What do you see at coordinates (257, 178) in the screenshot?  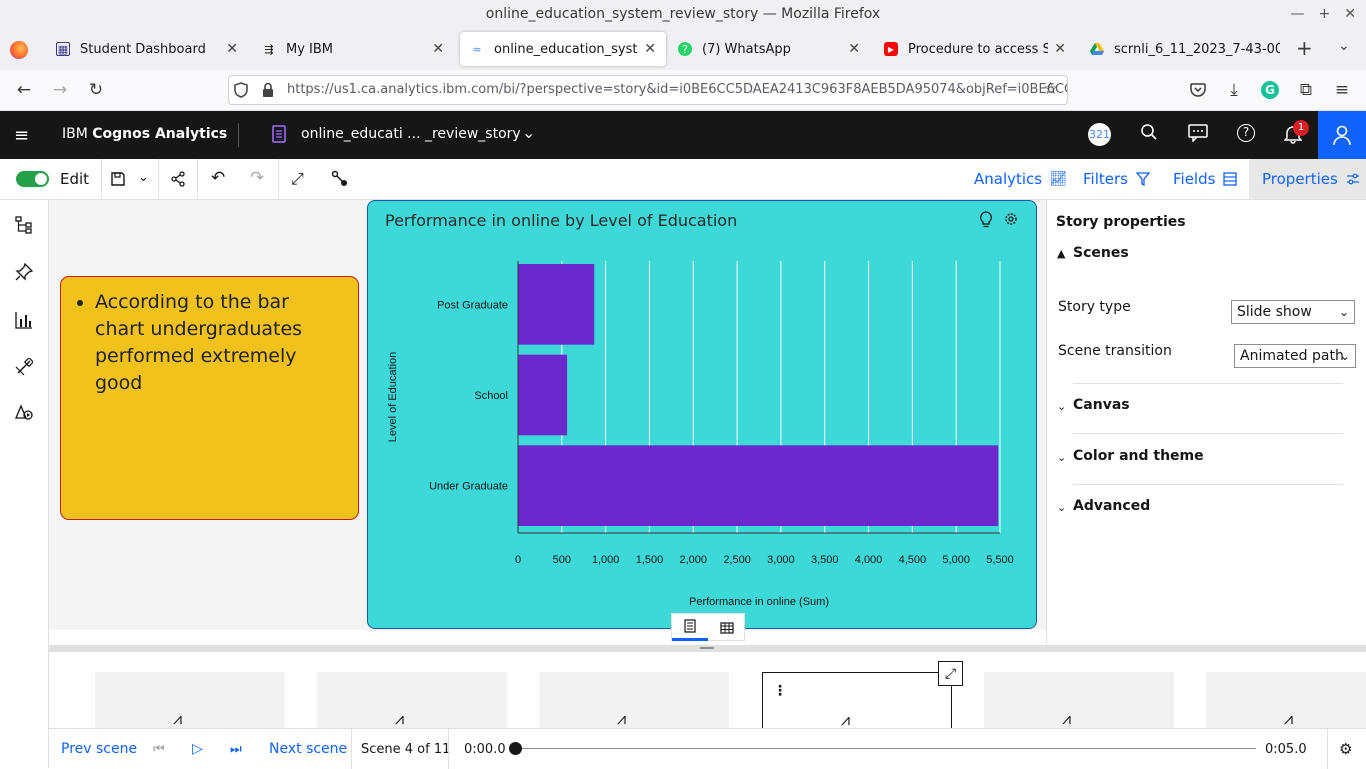 I see `redo-icon: ↷` at bounding box center [257, 178].